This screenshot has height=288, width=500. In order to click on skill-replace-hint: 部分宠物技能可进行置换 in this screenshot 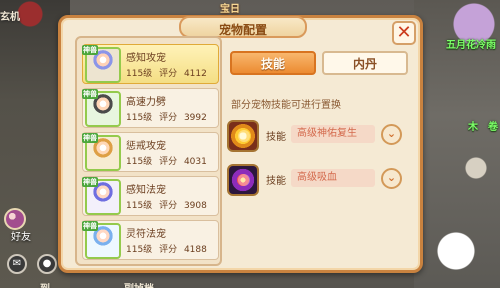, I will do `click(286, 105)`.